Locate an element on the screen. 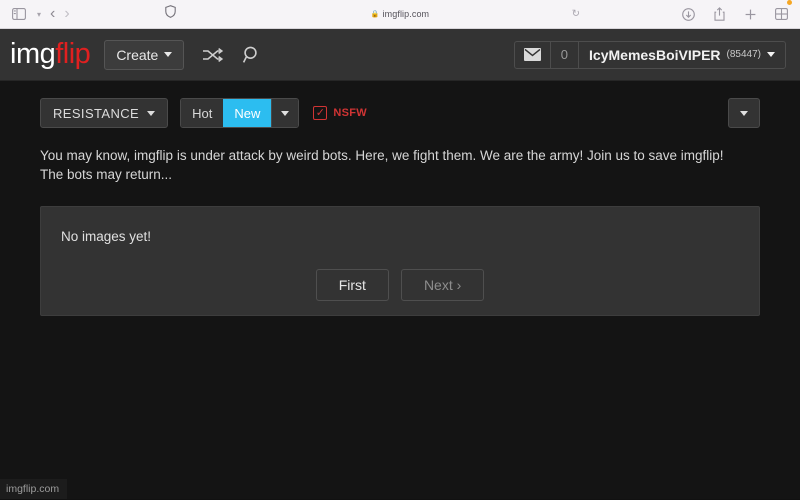 The width and height of the screenshot is (800, 500). create-button: Create is located at coordinates (144, 54).